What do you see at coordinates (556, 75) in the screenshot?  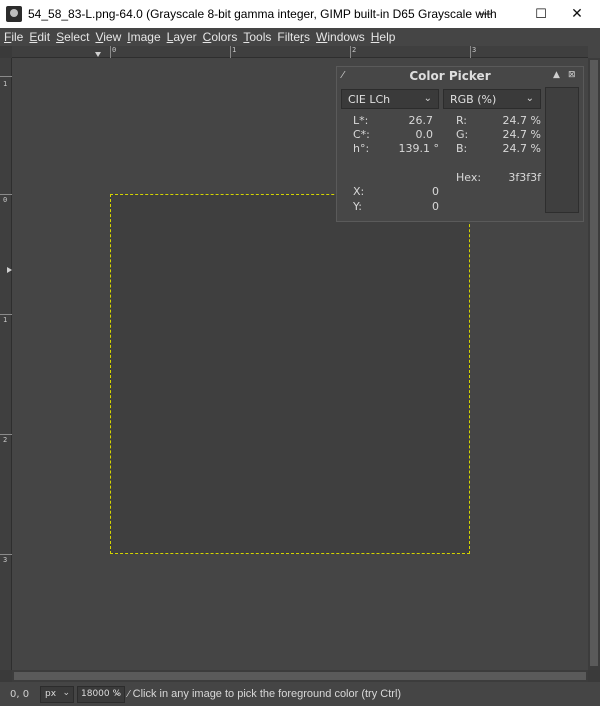 I see `pin-icon: ▲` at bounding box center [556, 75].